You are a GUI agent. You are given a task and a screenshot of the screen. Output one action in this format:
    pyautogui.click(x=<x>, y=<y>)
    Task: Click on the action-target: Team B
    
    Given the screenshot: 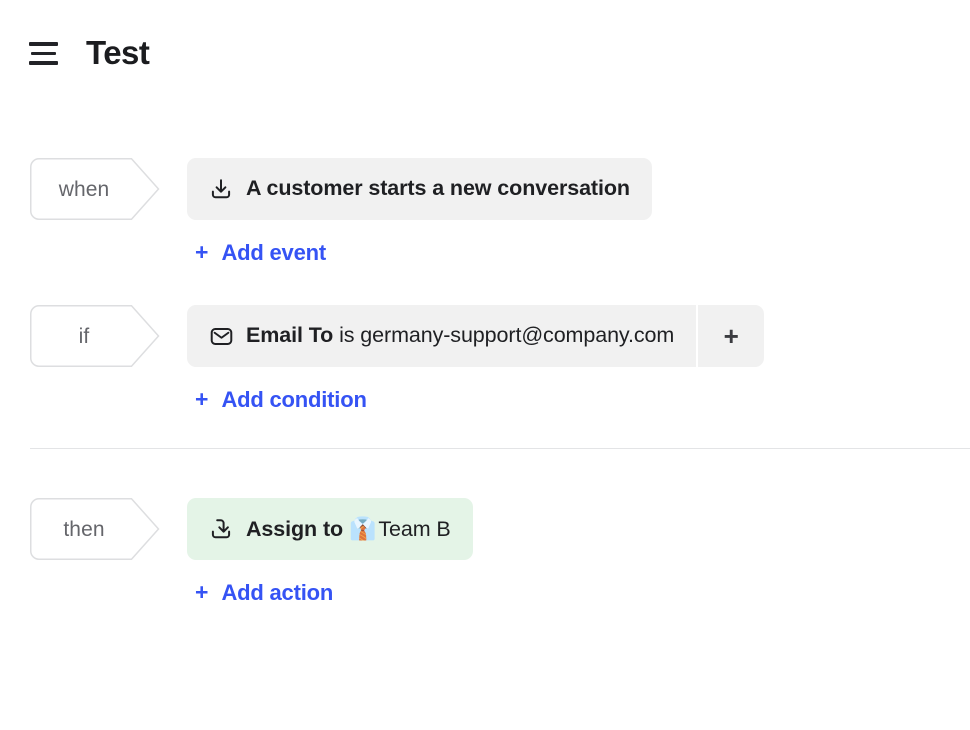 What is the action you would take?
    pyautogui.click(x=414, y=528)
    